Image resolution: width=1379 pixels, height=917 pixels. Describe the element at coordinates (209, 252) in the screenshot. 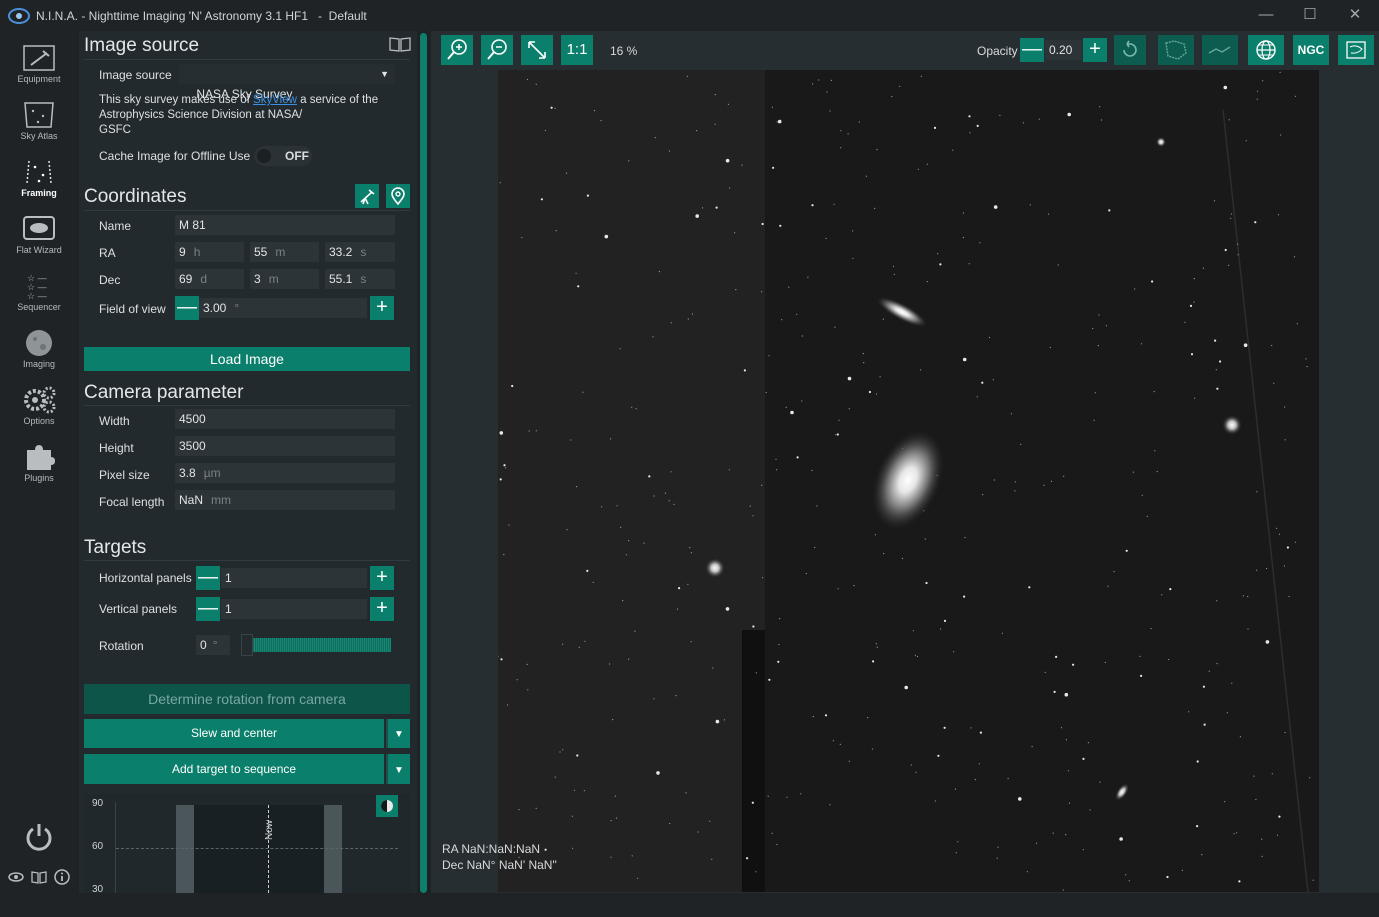

I see `ra-hours-input: 9h` at that location.